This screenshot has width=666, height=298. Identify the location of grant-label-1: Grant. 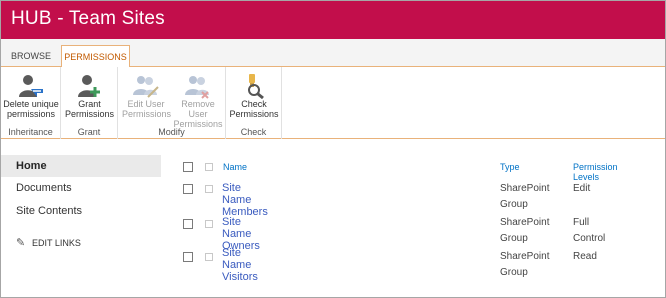
(89, 104).